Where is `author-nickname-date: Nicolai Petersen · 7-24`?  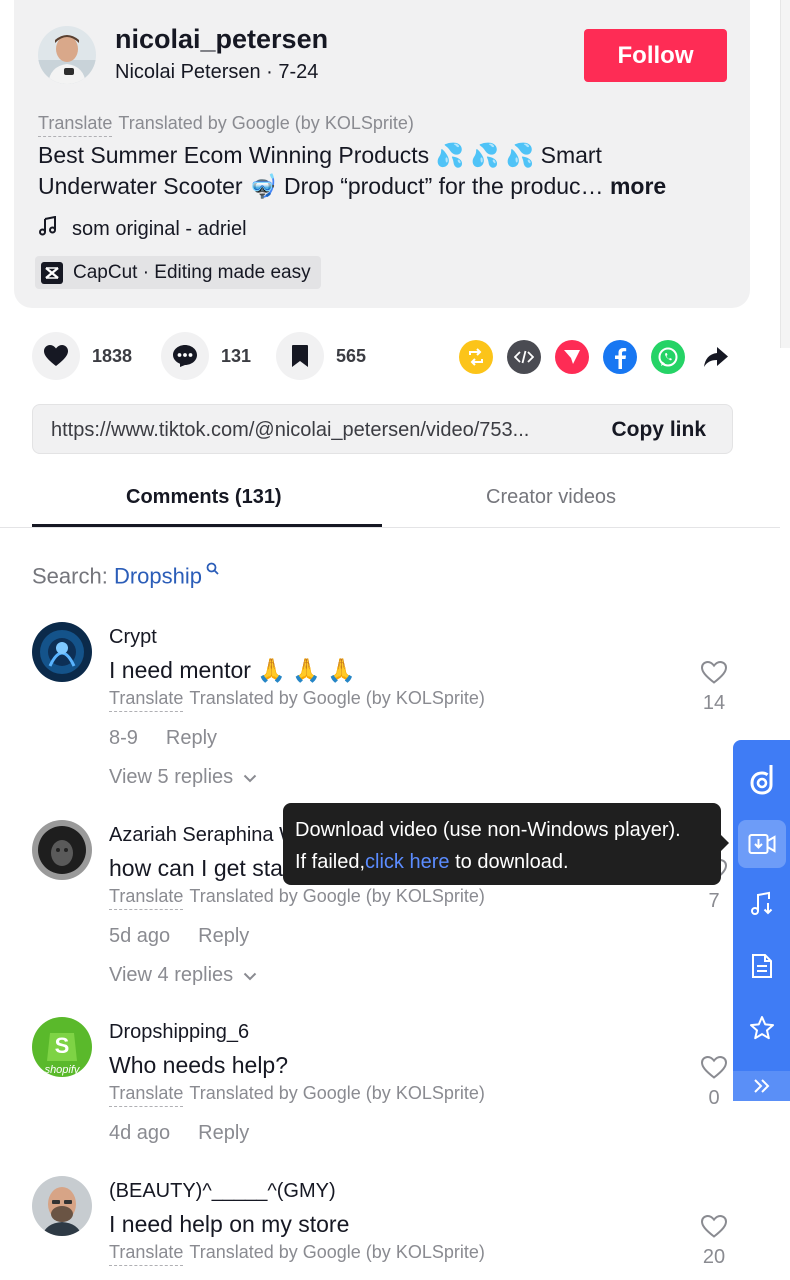 author-nickname-date: Nicolai Petersen · 7-24 is located at coordinates (217, 72).